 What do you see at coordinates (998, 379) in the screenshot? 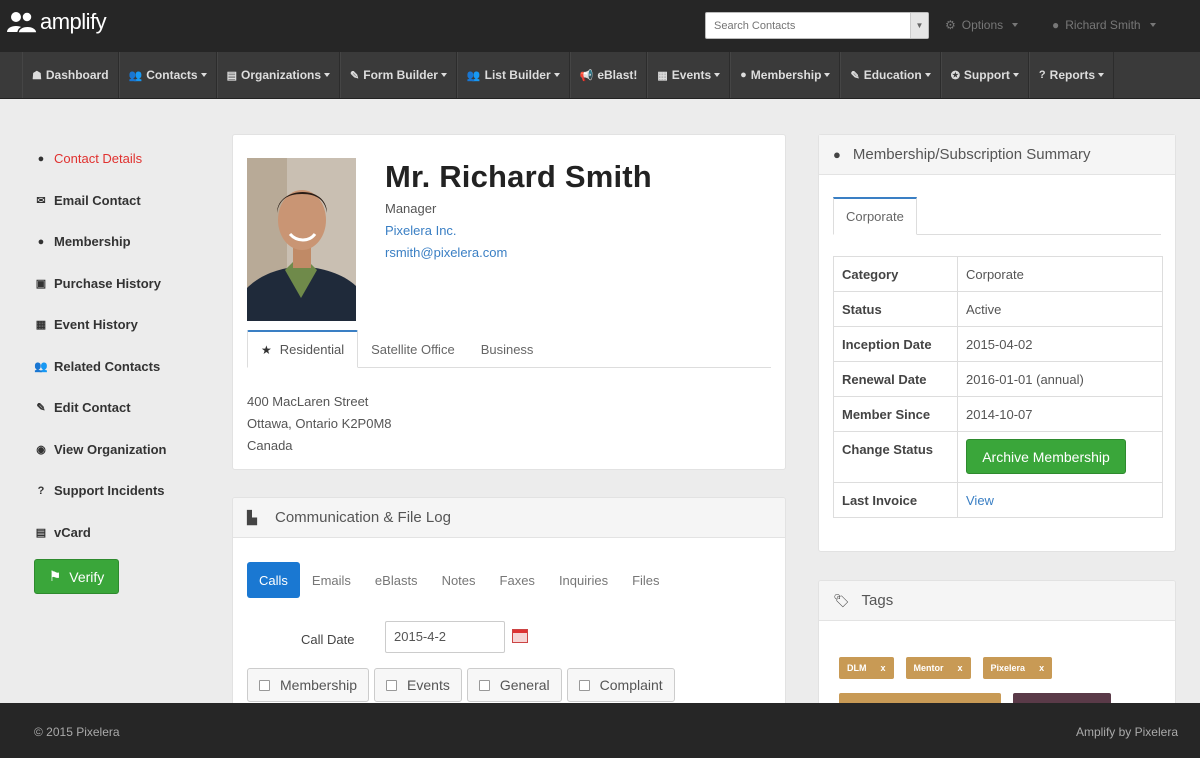
I see `table-row: Renewal Date 2016-01-01 (annual)` at bounding box center [998, 379].